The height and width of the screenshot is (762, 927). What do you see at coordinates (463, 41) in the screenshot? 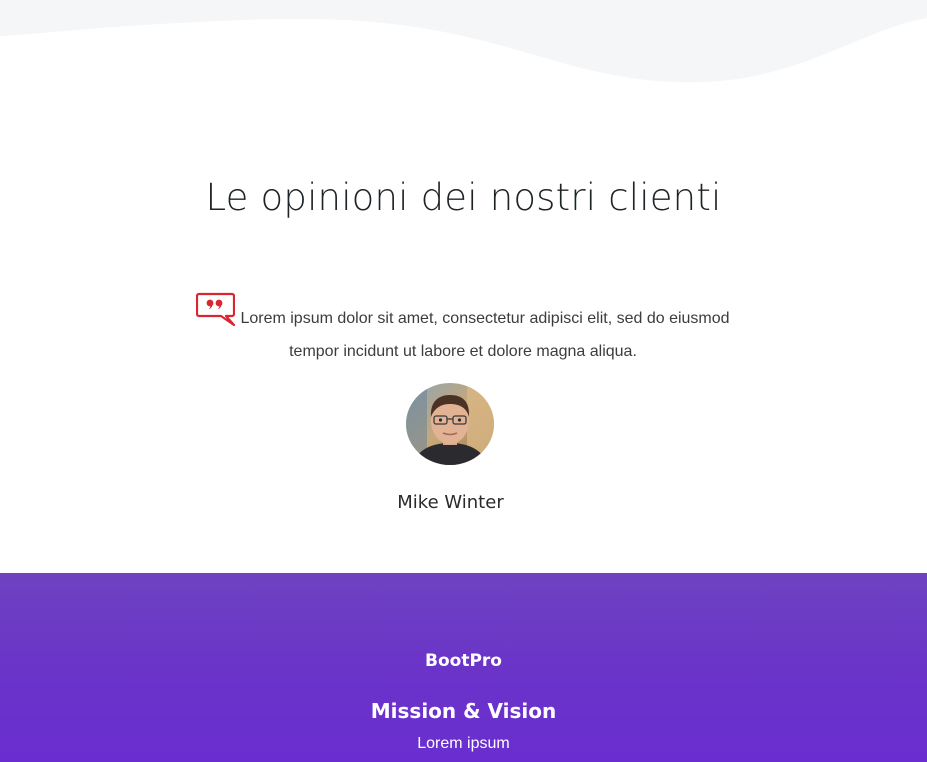
I see `top-wave-decoration` at bounding box center [463, 41].